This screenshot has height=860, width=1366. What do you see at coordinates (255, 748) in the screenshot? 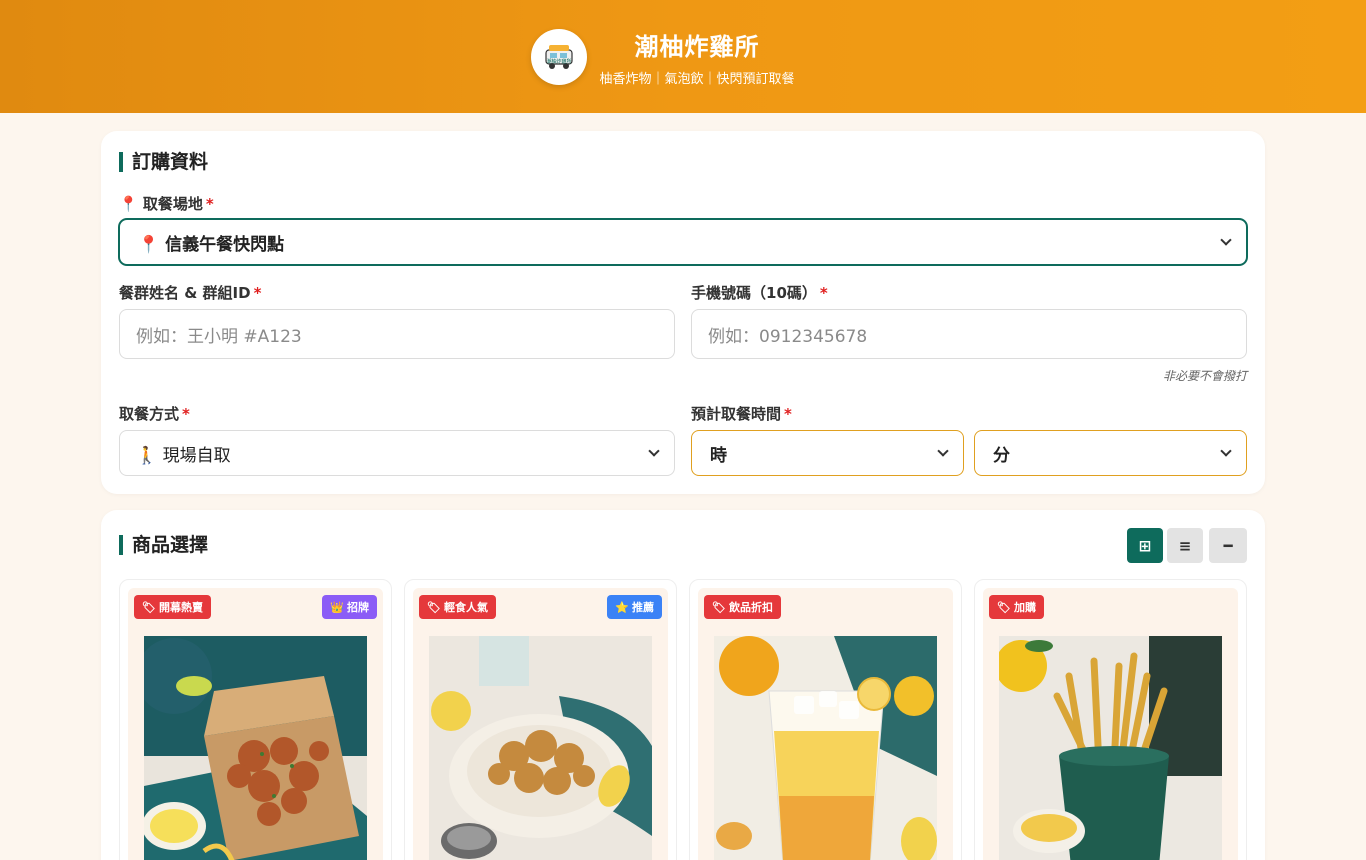
I see `product-image-fried-chicken` at bounding box center [255, 748].